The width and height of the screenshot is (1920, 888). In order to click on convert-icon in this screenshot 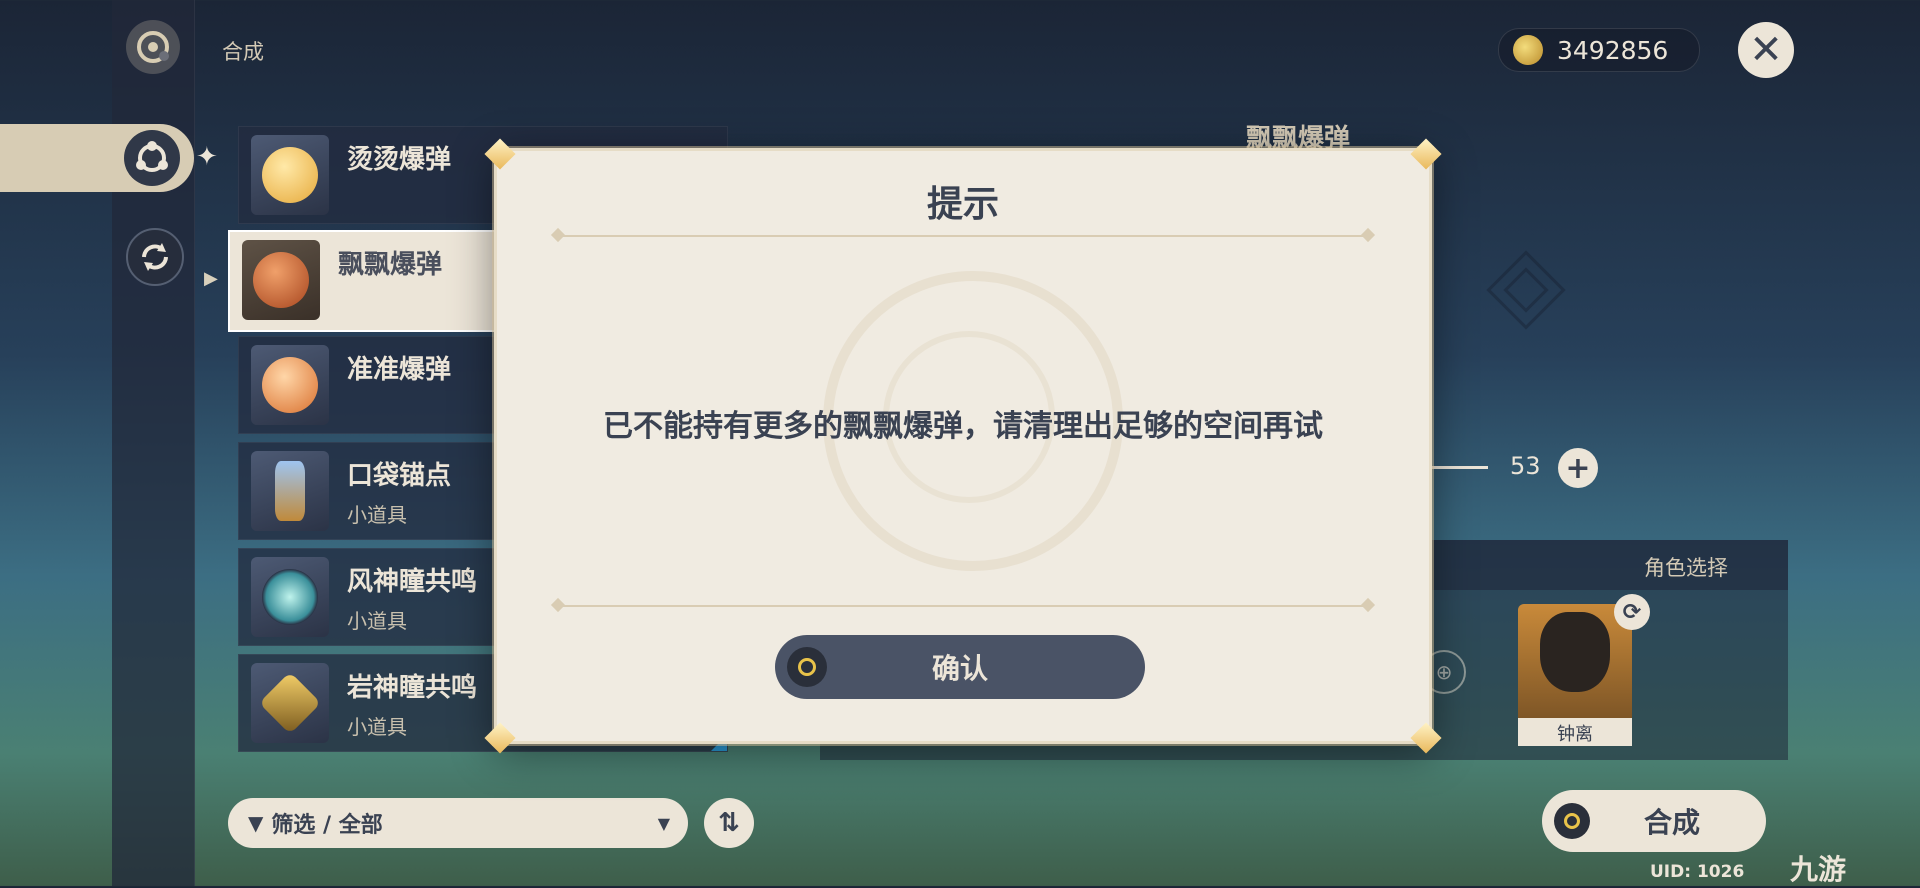, I will do `click(155, 257)`.